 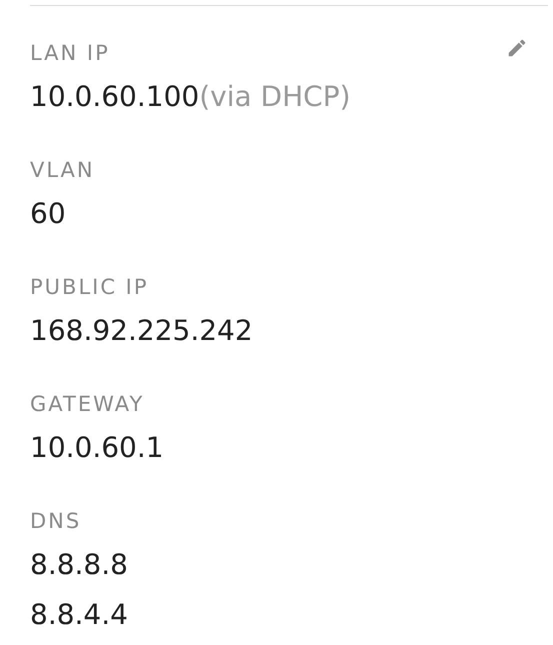 I want to click on field-value: 10.0.60.100, so click(x=115, y=96).